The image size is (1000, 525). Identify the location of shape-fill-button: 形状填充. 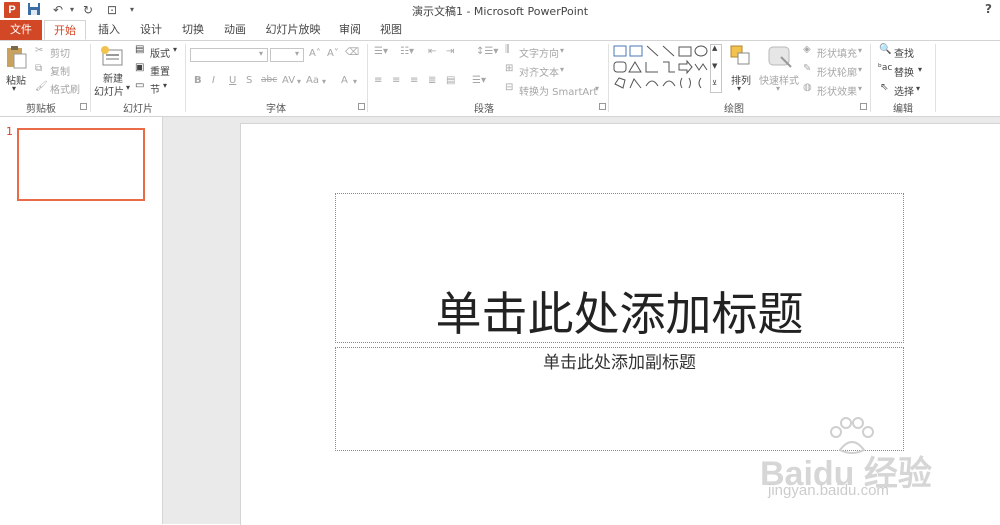
(837, 52).